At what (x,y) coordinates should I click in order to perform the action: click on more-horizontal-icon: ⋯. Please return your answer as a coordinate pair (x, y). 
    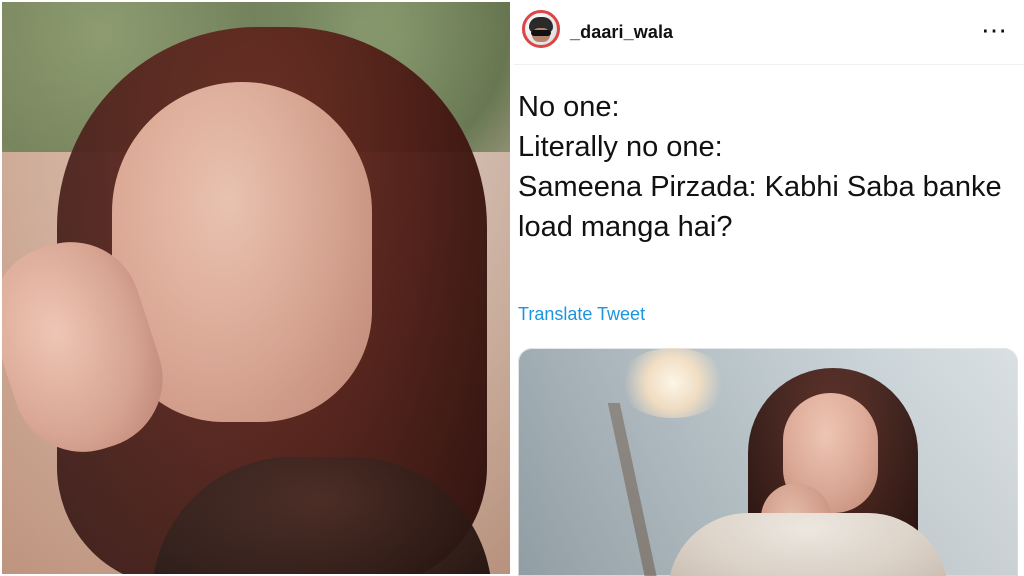
    Looking at the image, I should click on (994, 30).